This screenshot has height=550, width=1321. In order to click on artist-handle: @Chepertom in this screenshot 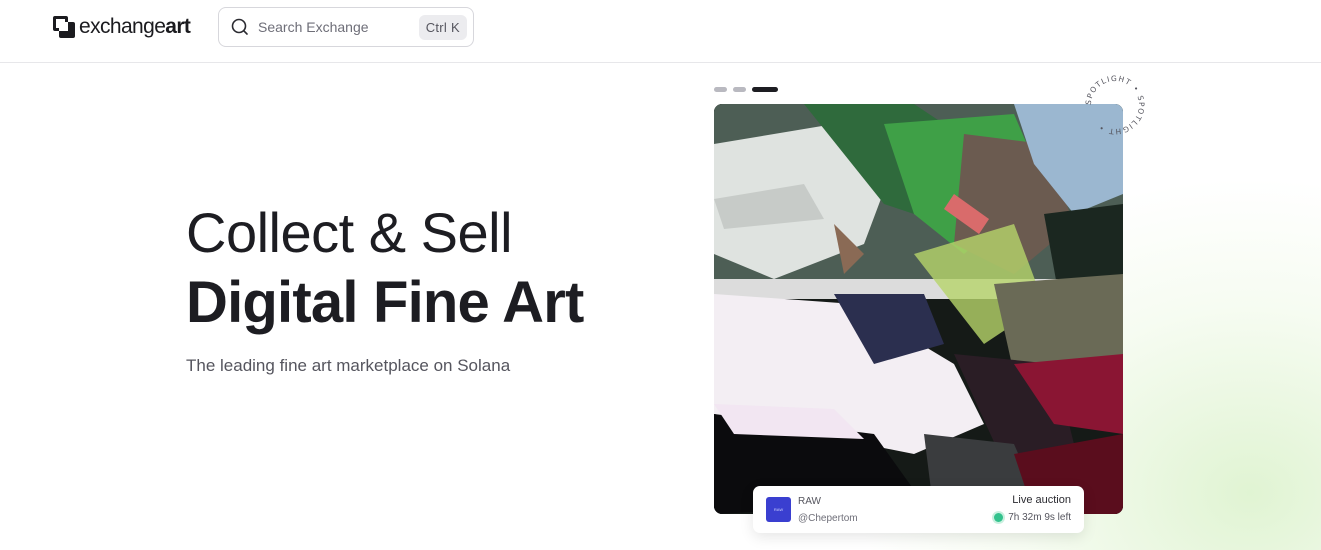, I will do `click(828, 518)`.